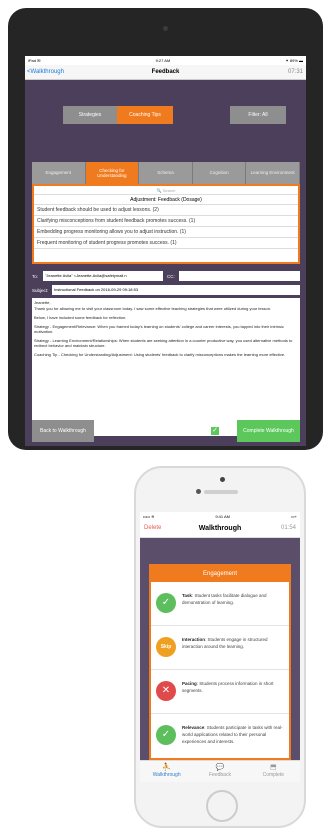  Describe the element at coordinates (273, 767) in the screenshot. I see `complete-icon: ⬒` at that location.